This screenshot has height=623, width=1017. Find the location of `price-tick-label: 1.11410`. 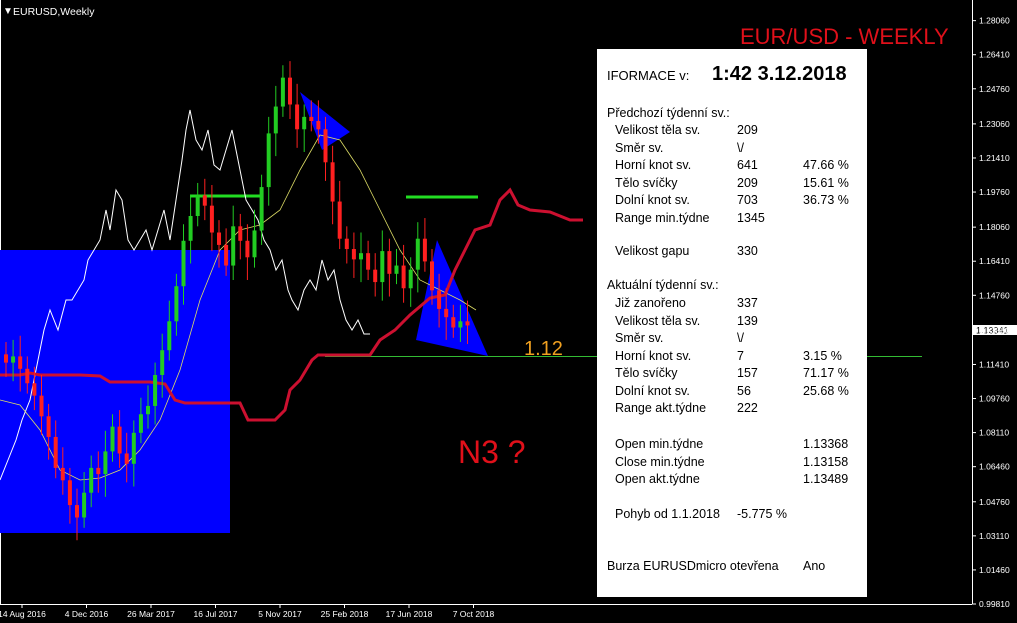

price-tick-label: 1.11410 is located at coordinates (994, 364).